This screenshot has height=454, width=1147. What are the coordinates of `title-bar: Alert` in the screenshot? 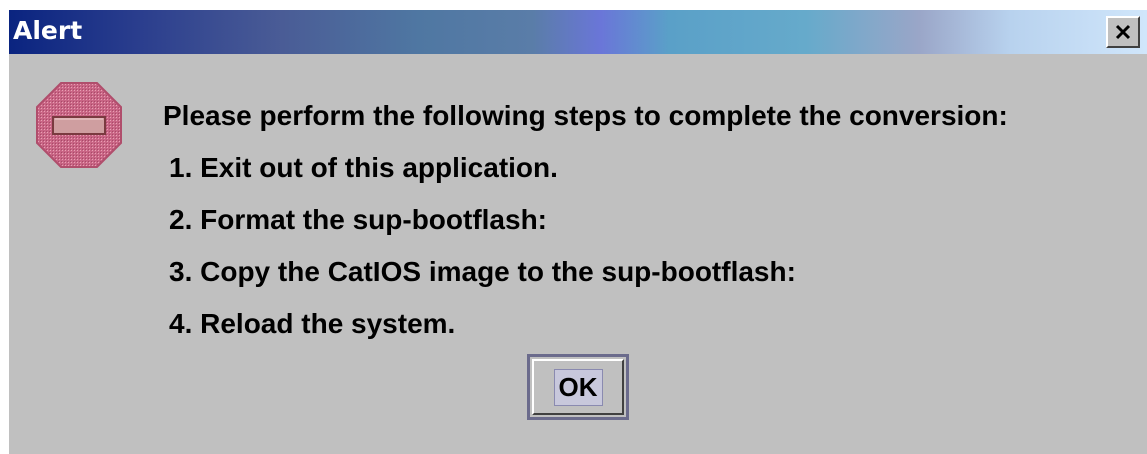 It's located at (578, 32).